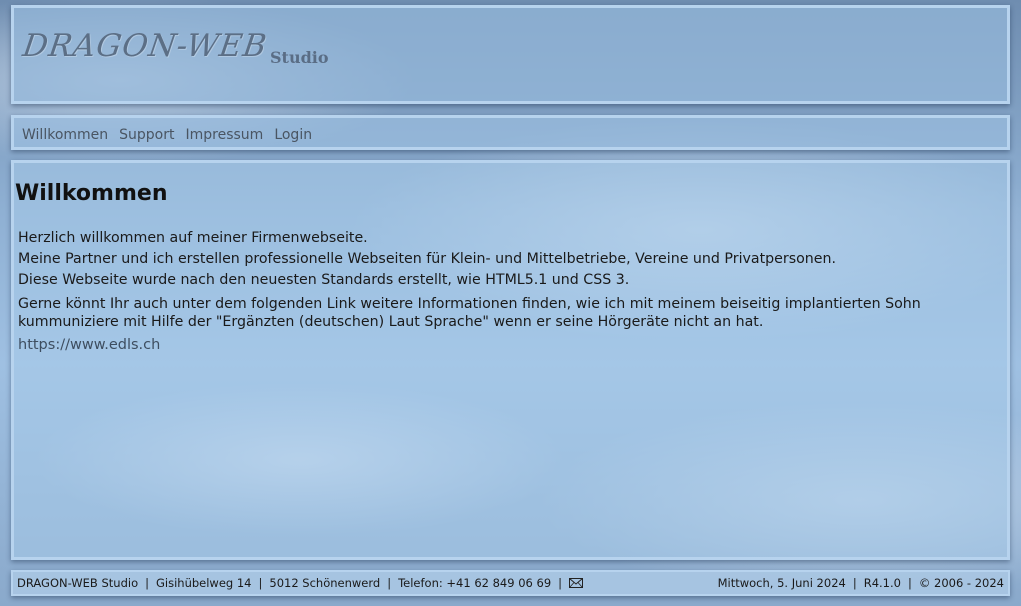 This screenshot has width=1021, height=606. Describe the element at coordinates (89, 345) in the screenshot. I see `edls-link: https://www.edls.ch` at that location.